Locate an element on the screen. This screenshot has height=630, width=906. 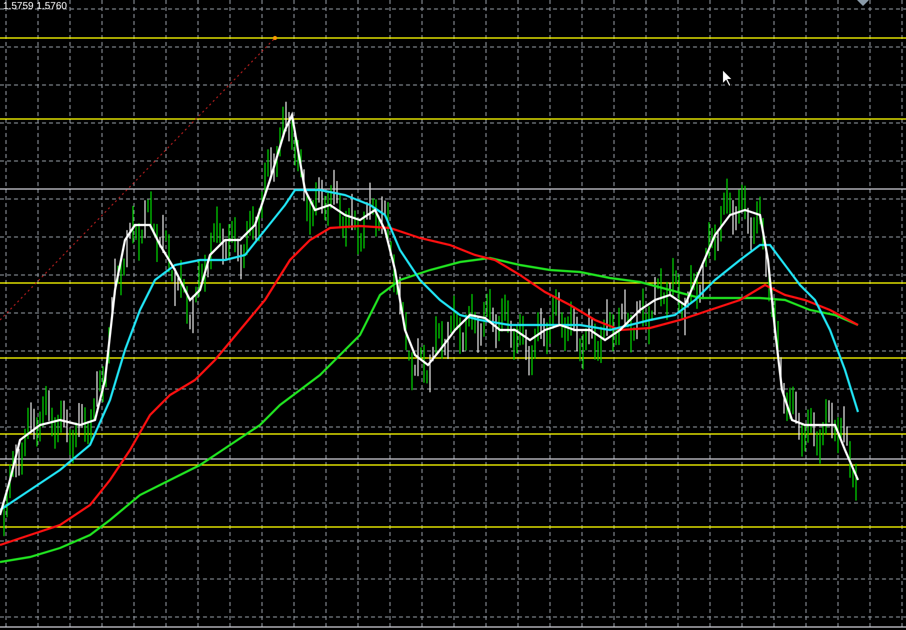
price-label: 1.5759 1.5760 is located at coordinates (35, 7).